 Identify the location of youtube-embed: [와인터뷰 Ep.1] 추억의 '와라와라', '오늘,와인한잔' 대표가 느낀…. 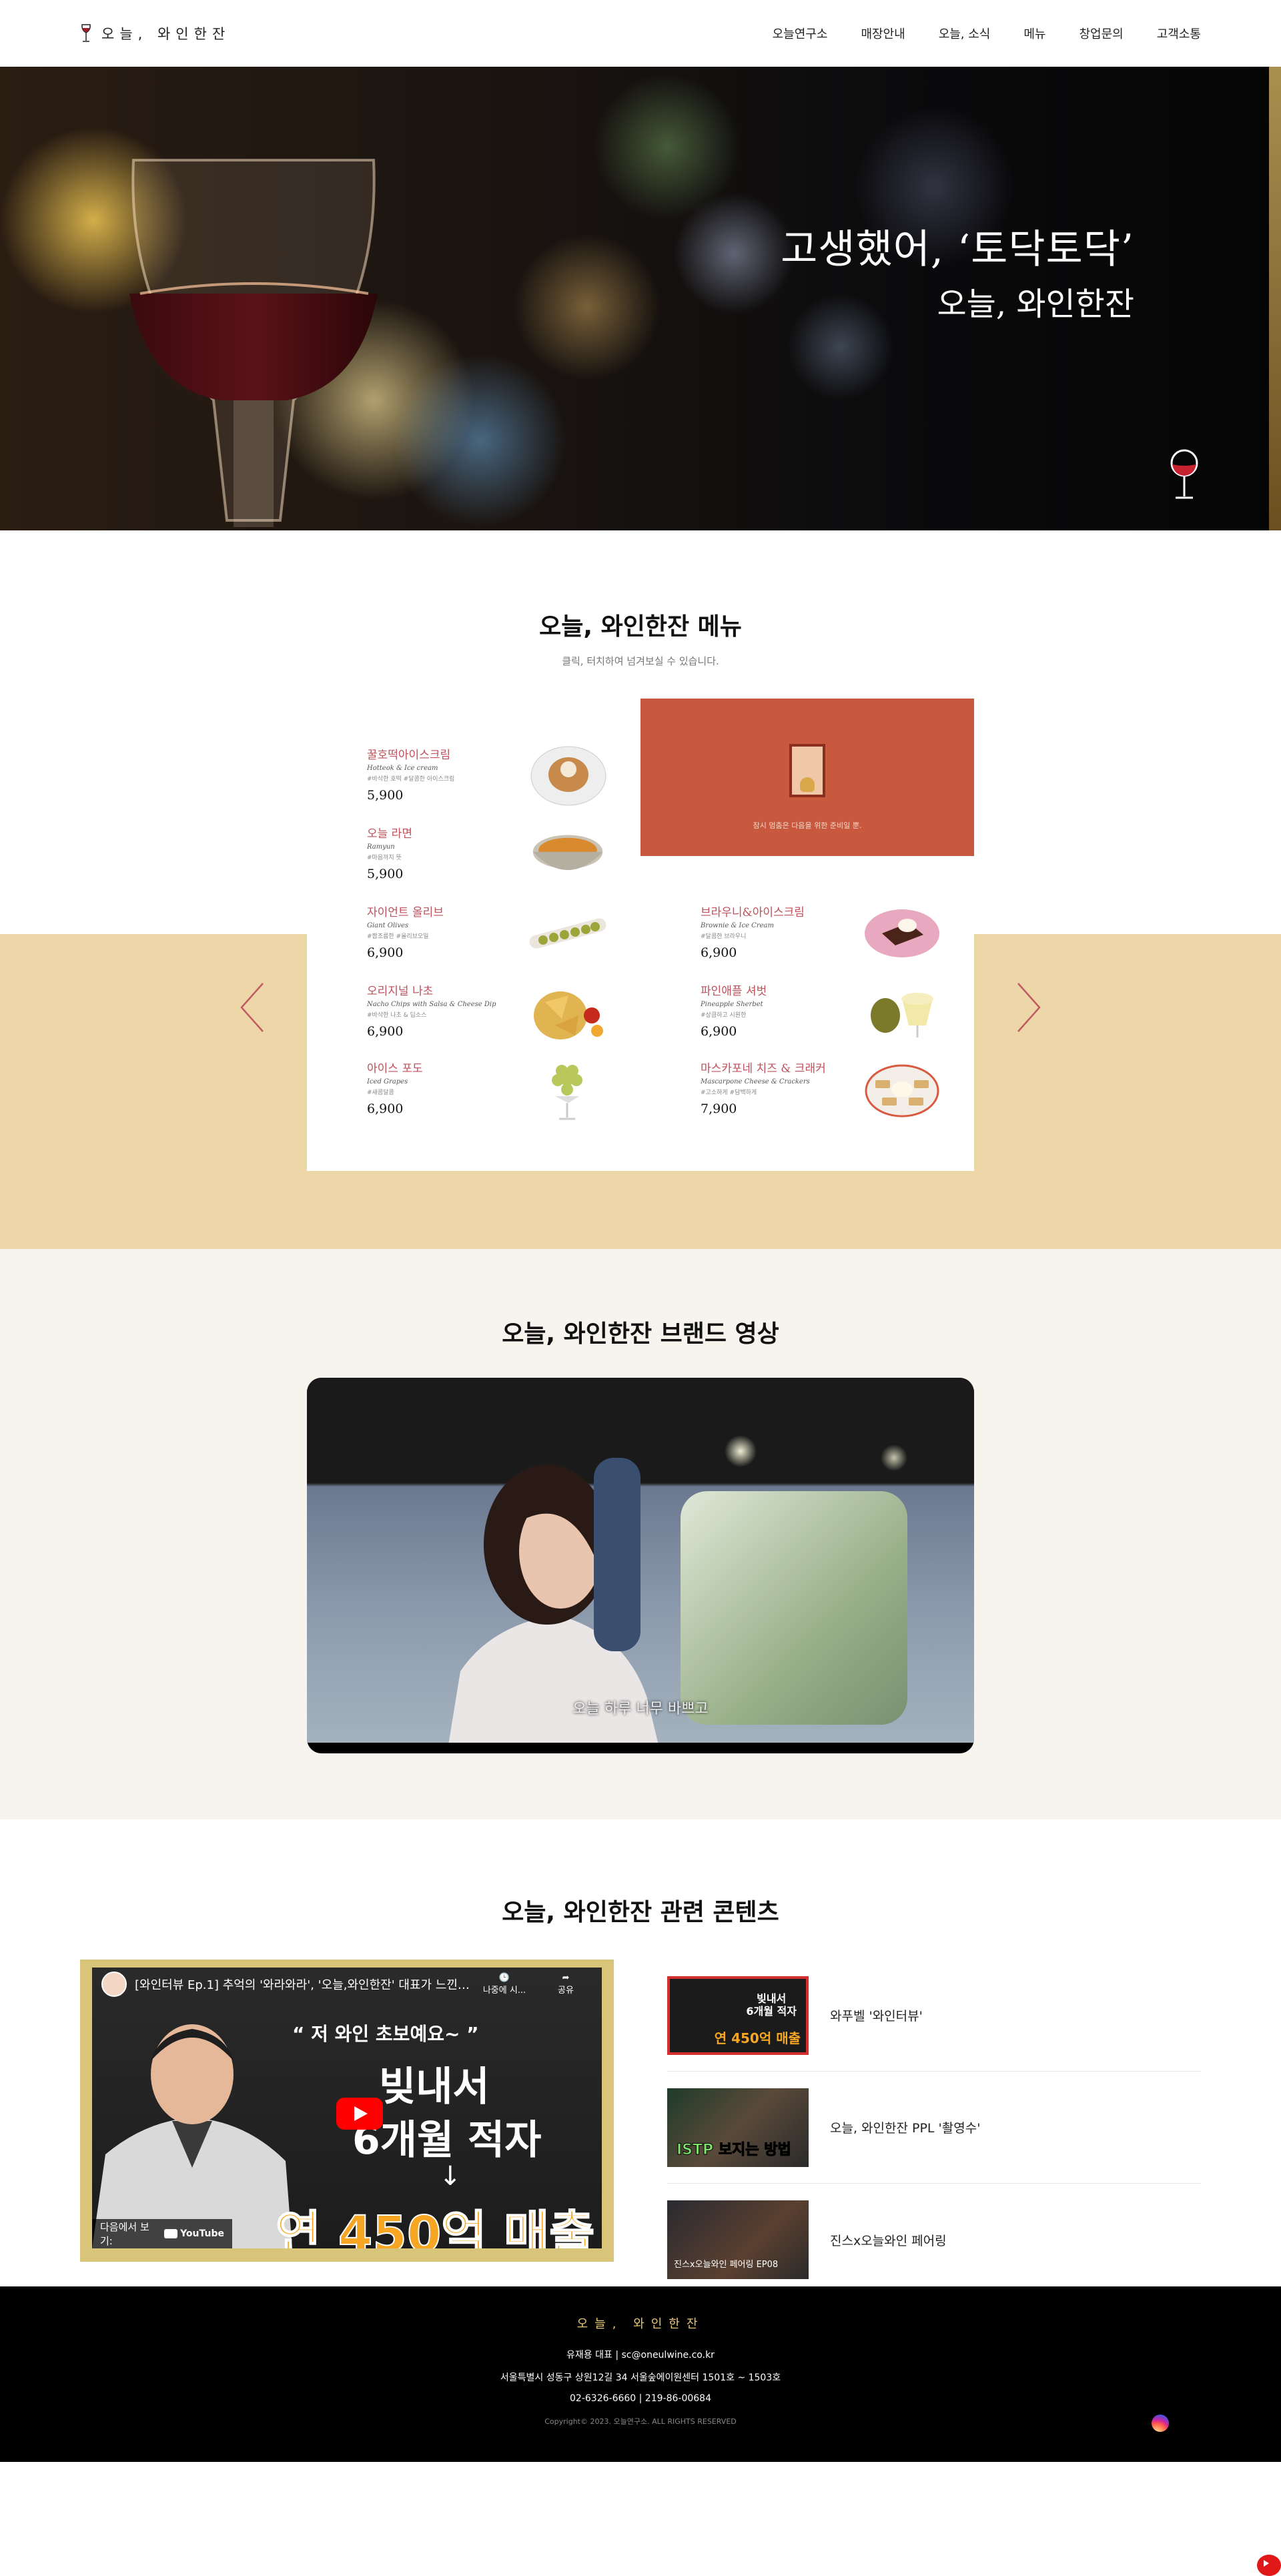
(347, 2111).